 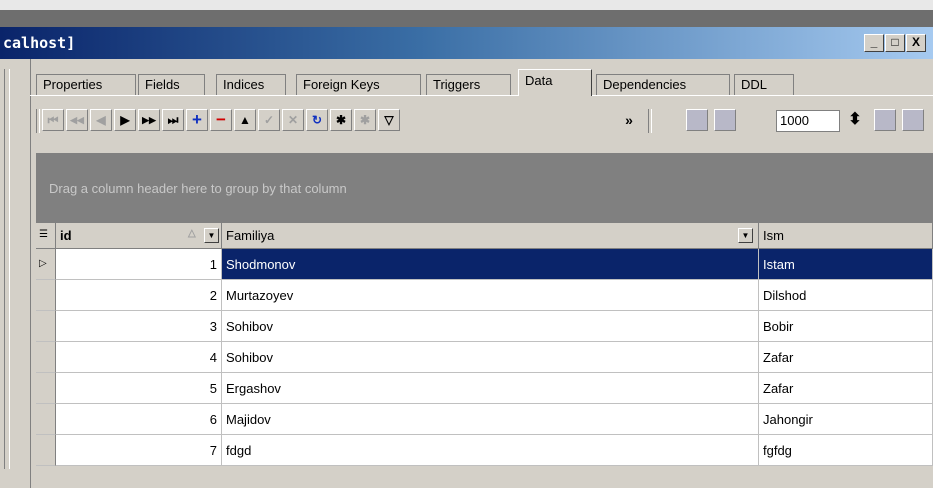 I want to click on table-row: 6 Majidov Jahongir, so click(x=484, y=419).